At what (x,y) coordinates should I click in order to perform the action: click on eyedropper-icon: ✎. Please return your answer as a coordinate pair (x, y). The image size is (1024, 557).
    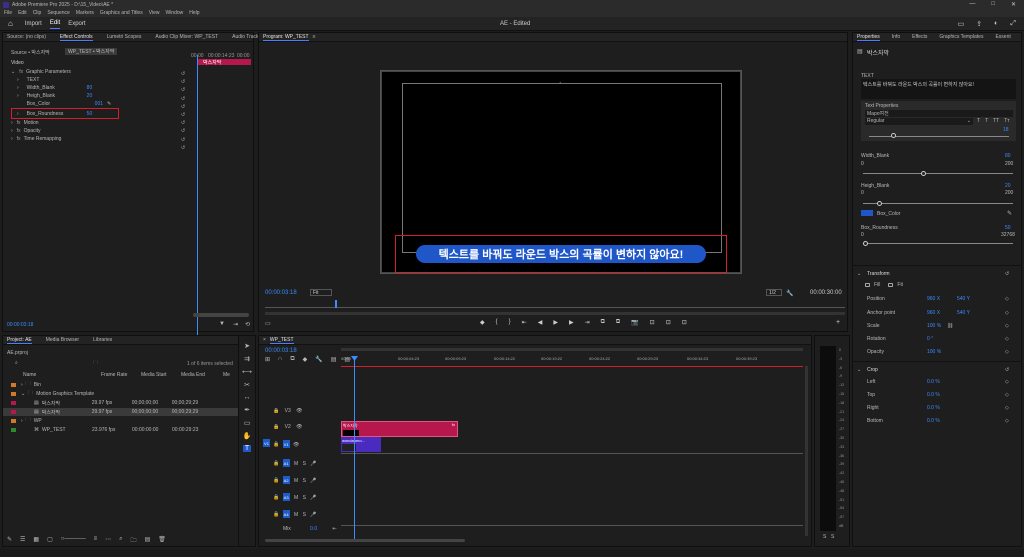
    Looking at the image, I should click on (1009, 213).